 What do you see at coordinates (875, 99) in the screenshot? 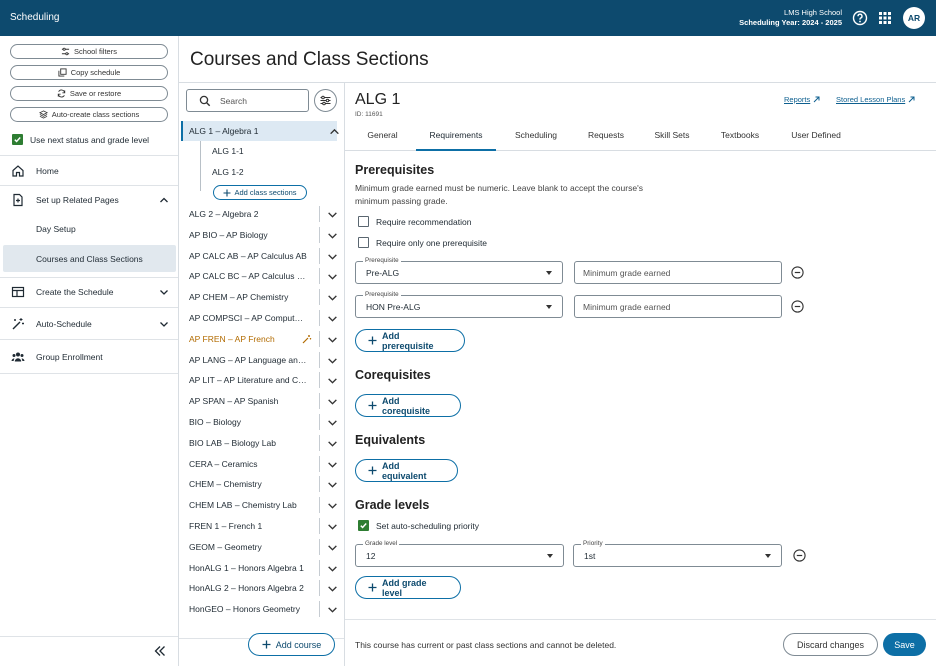
I see `stored-lesson-plans-link: Stored Lesson Plans` at bounding box center [875, 99].